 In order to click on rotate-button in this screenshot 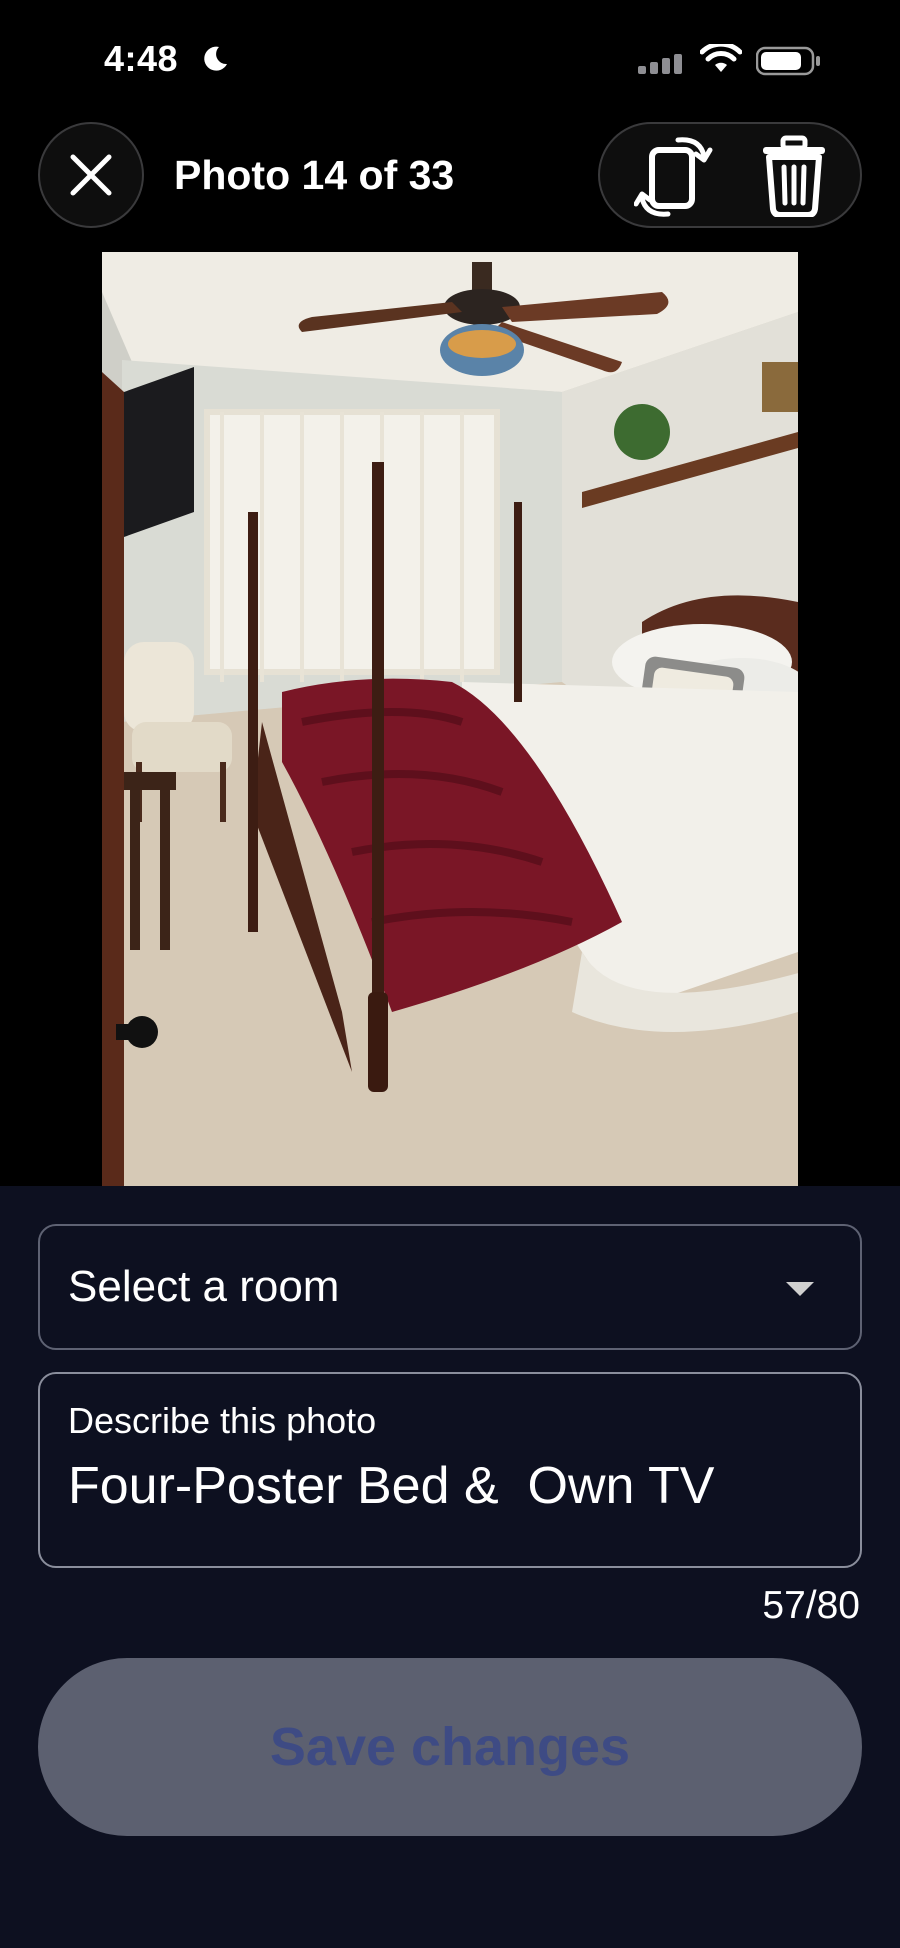, I will do `click(674, 176)`.